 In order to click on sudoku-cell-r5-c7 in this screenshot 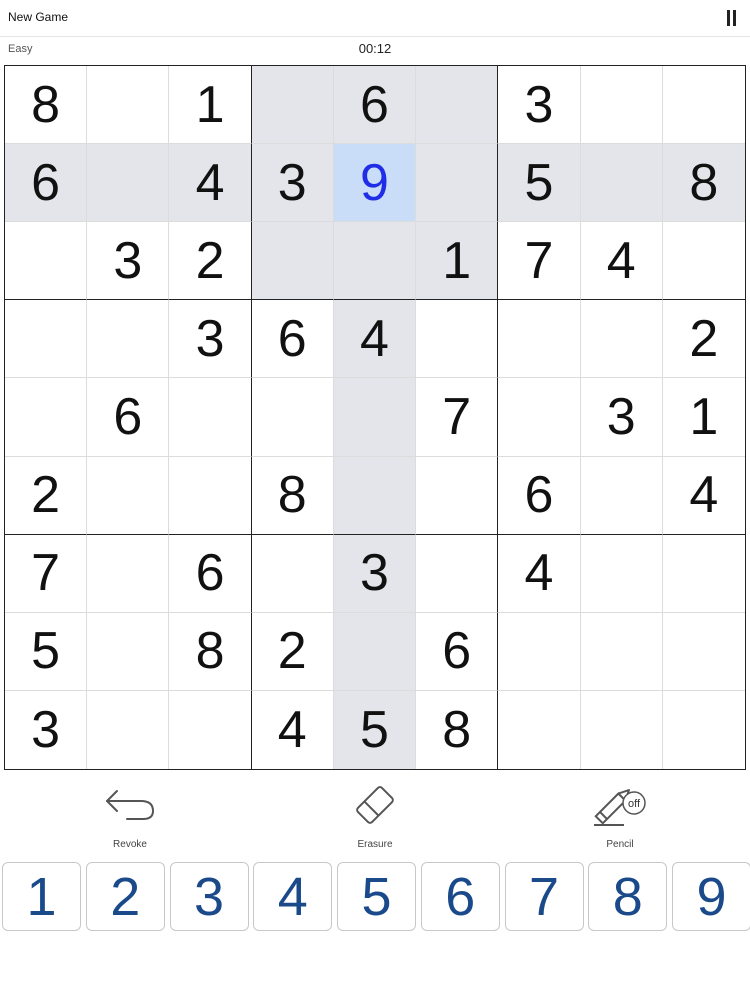, I will do `click(539, 417)`.